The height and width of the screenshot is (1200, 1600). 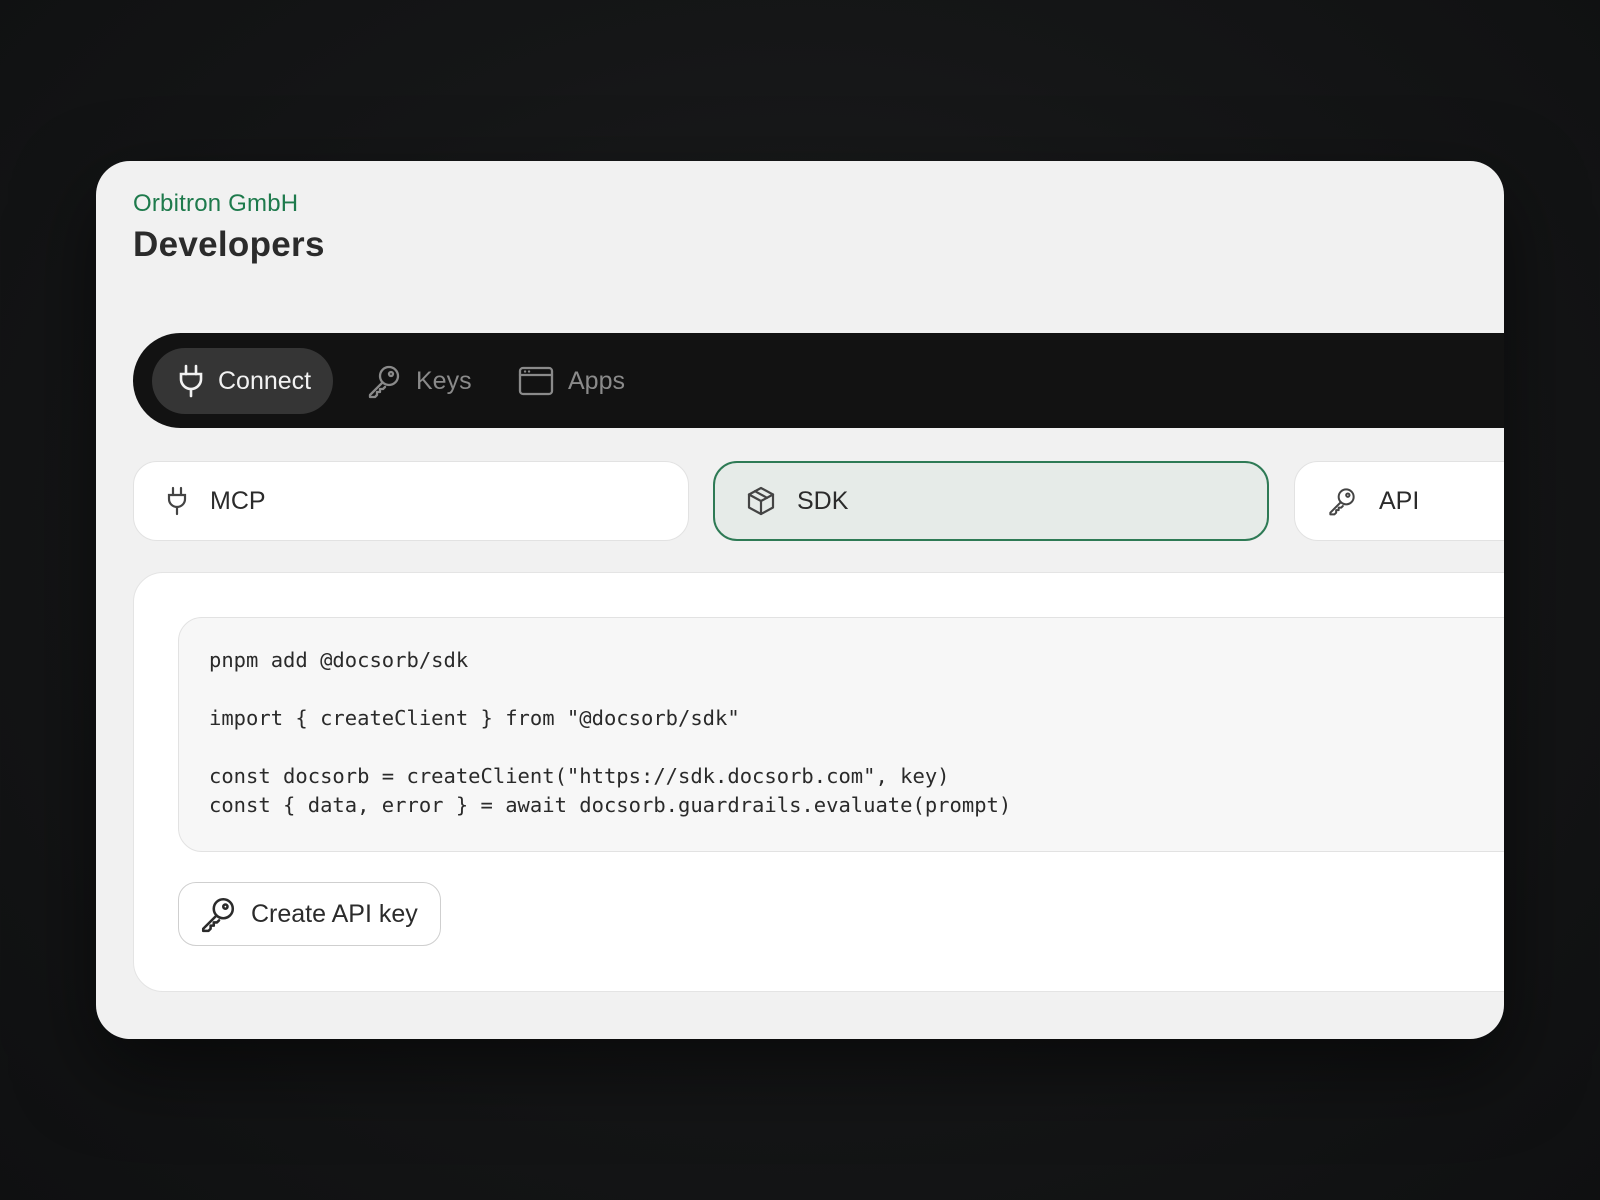 I want to click on tab-keys-label: Keys, so click(x=444, y=380).